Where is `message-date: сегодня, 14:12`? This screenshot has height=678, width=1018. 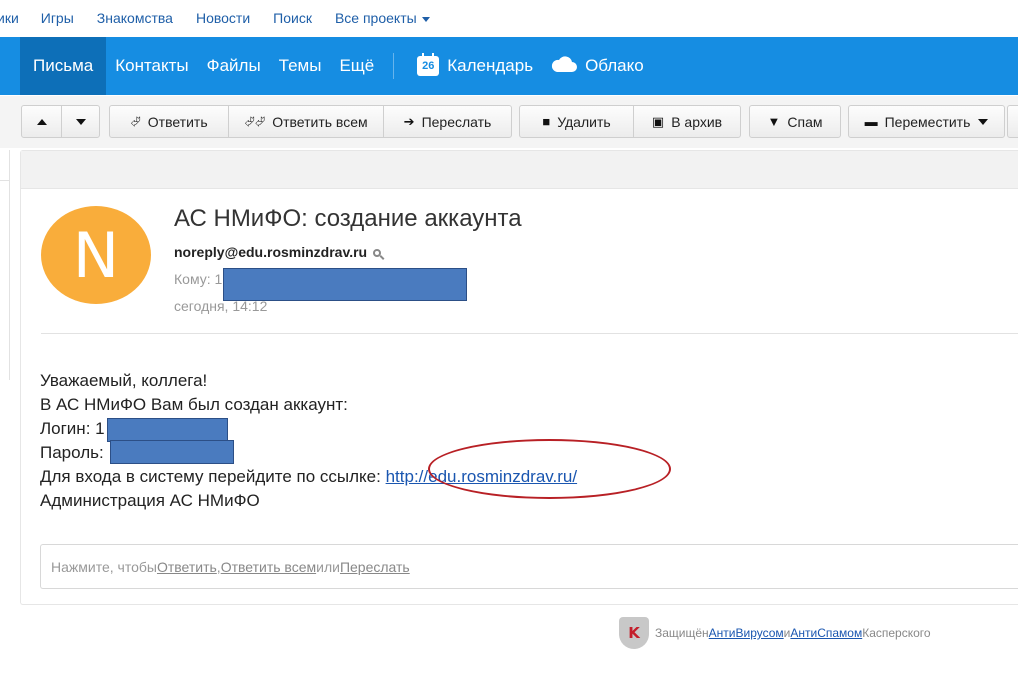
message-date: сегодня, 14:12 is located at coordinates (221, 306).